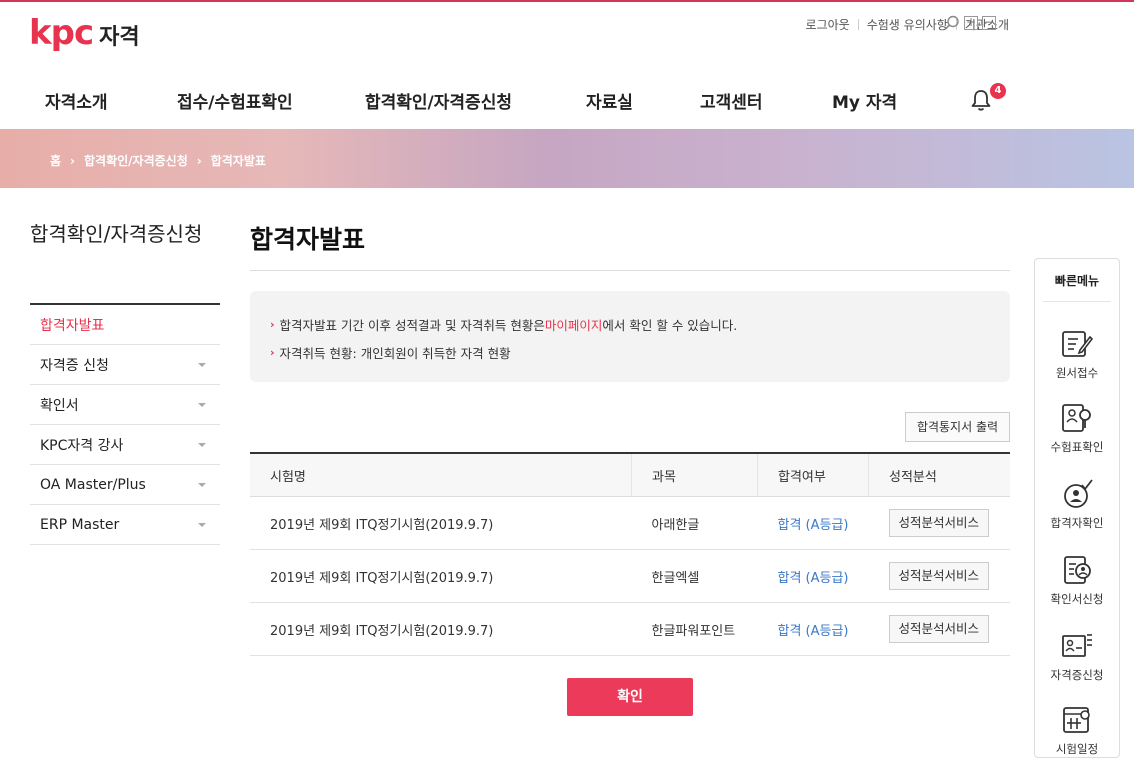 This screenshot has height=758, width=1134. I want to click on confirm-button: 확인, so click(630, 697).